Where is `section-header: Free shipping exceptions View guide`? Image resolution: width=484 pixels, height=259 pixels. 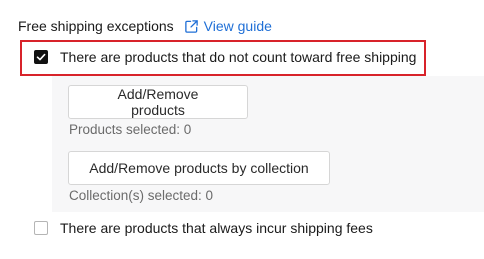
section-header: Free shipping exceptions View guide is located at coordinates (145, 26).